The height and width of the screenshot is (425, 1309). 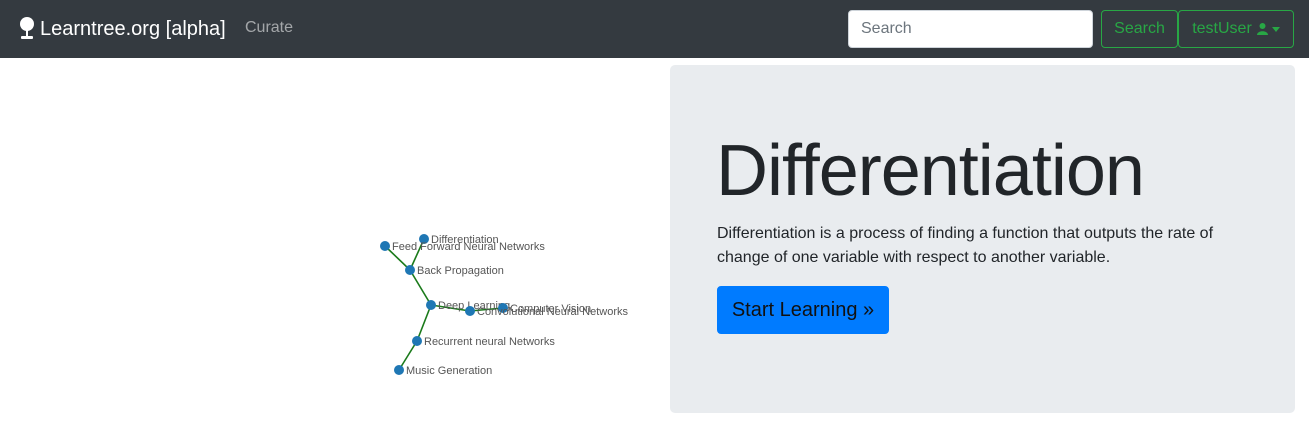 I want to click on graph-node-feed-forward: Feed Forward Neural Networks, so click(x=462, y=247).